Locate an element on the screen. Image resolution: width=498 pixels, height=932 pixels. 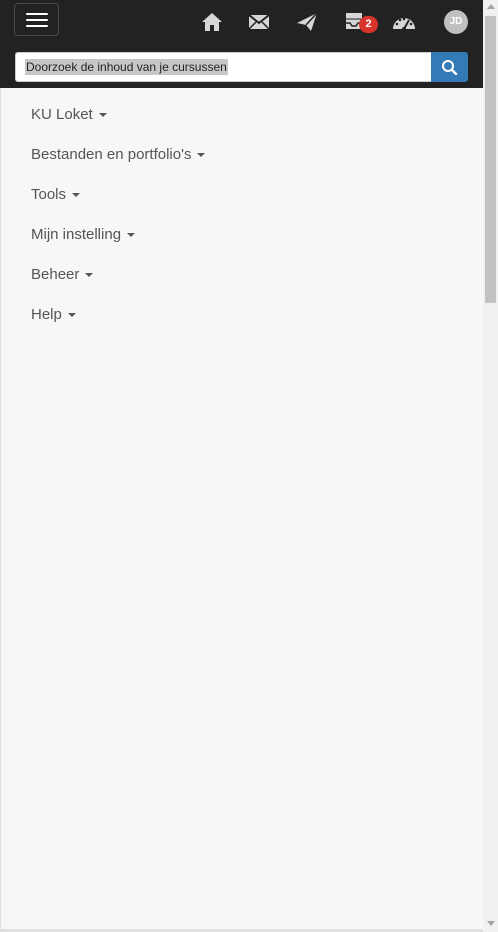
menu-item-tools: Tools is located at coordinates (118, 205).